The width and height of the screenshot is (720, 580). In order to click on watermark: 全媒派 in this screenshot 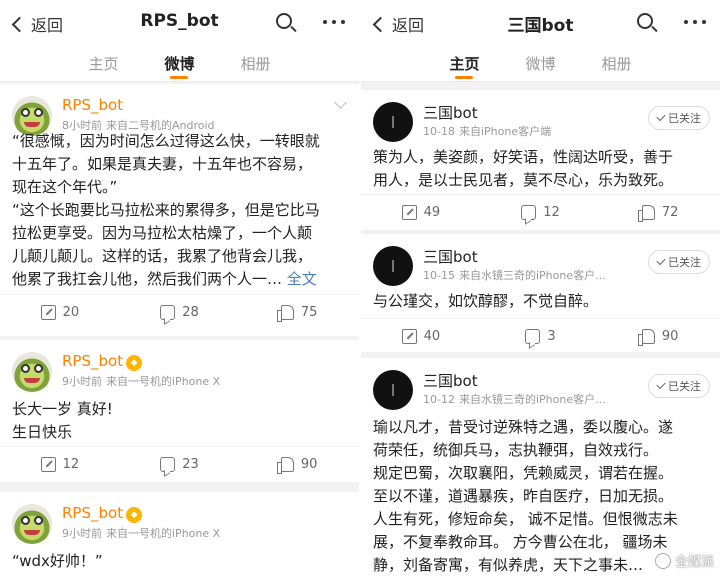, I will do `click(684, 560)`.